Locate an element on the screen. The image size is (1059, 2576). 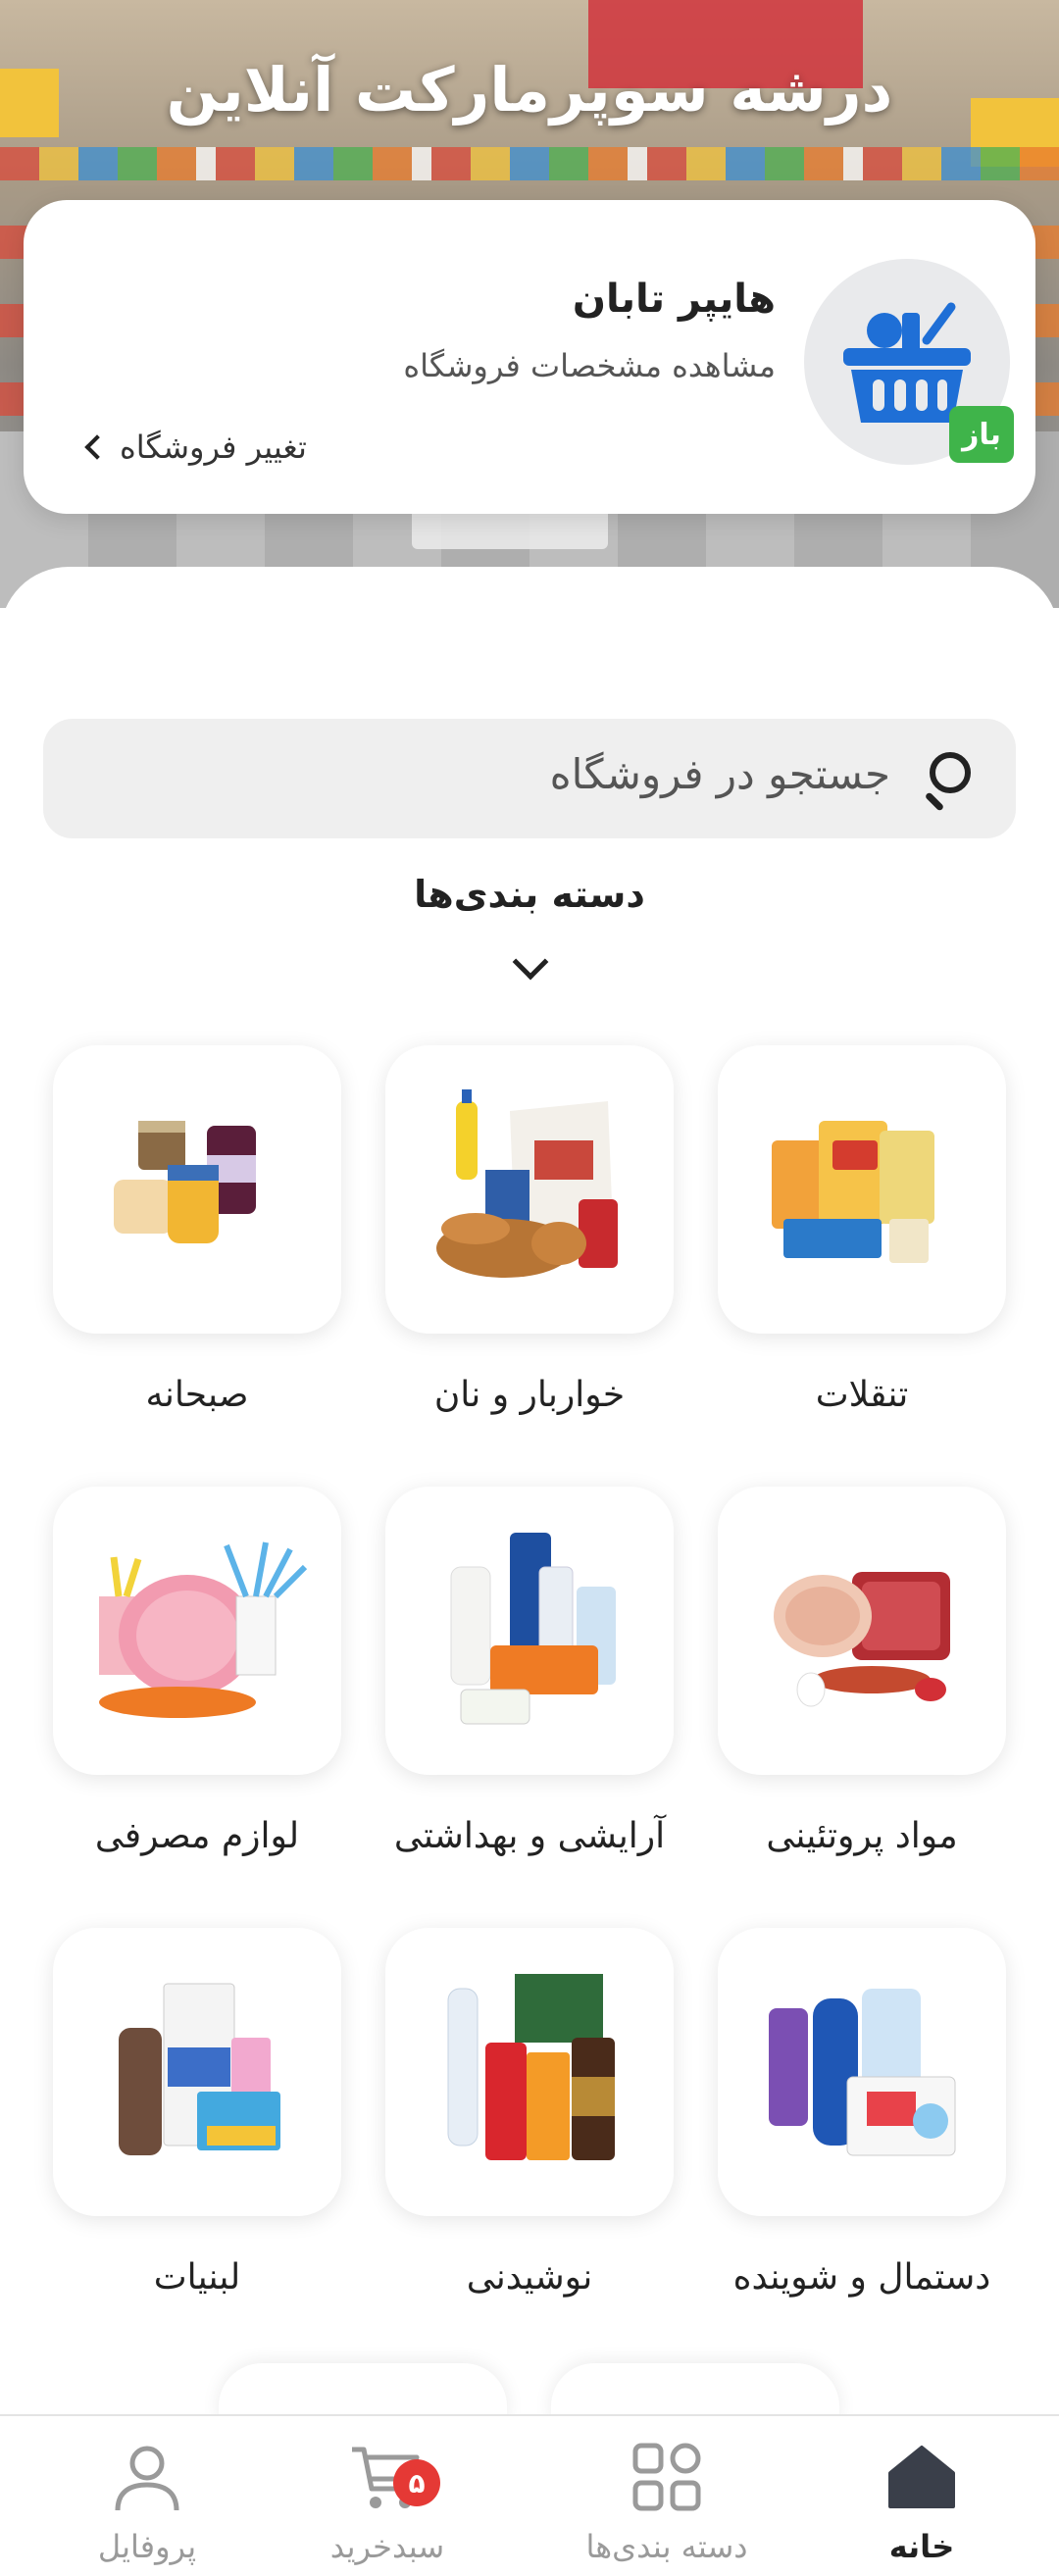
category-label: دستمال و شوینده is located at coordinates (861, 2277).